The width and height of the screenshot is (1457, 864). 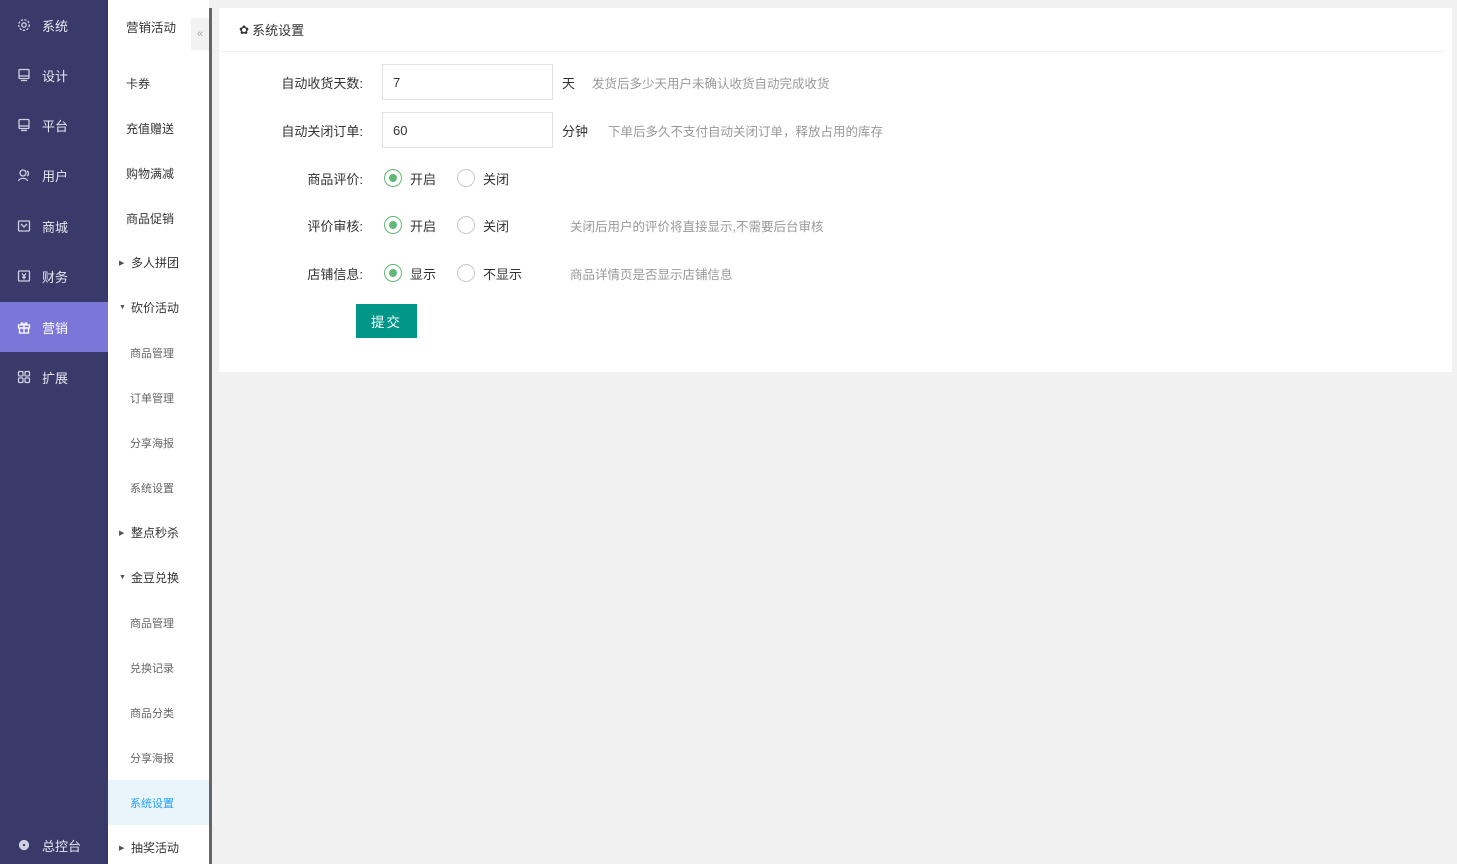 What do you see at coordinates (521, 225) in the screenshot?
I see `form-row-review-audit: 评价审核: 开启 关闭 关闭后用户的评价将直接显示,不需要后台审核` at bounding box center [521, 225].